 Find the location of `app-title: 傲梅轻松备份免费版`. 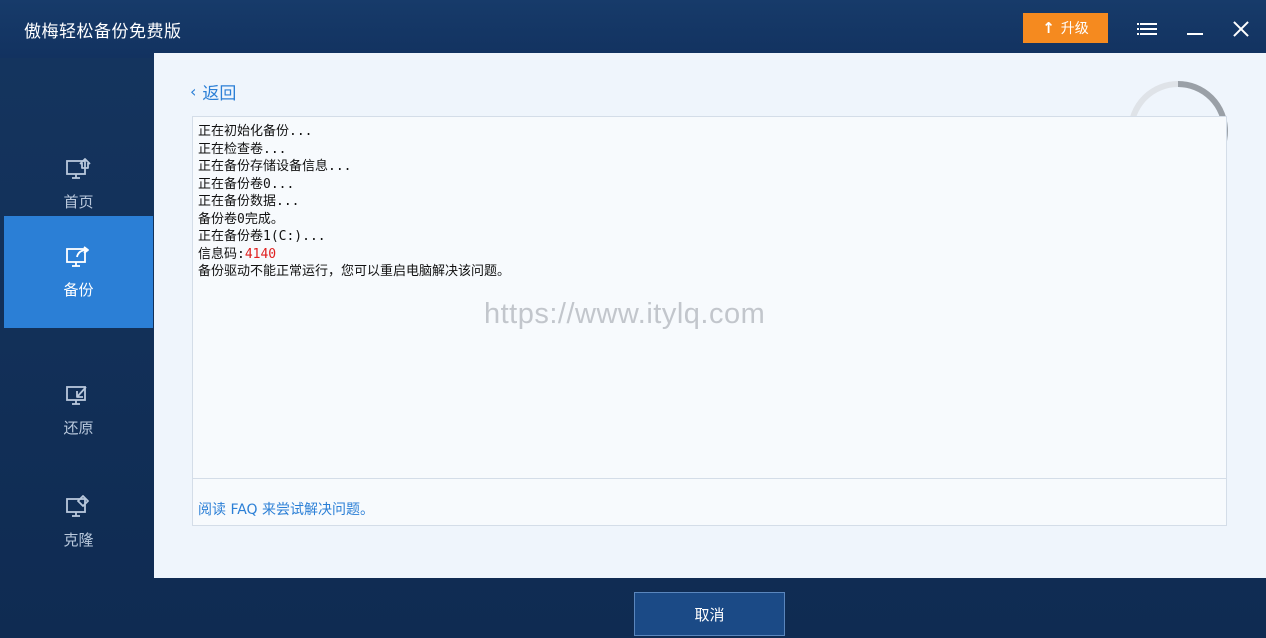

app-title: 傲梅轻松备份免费版 is located at coordinates (103, 32).